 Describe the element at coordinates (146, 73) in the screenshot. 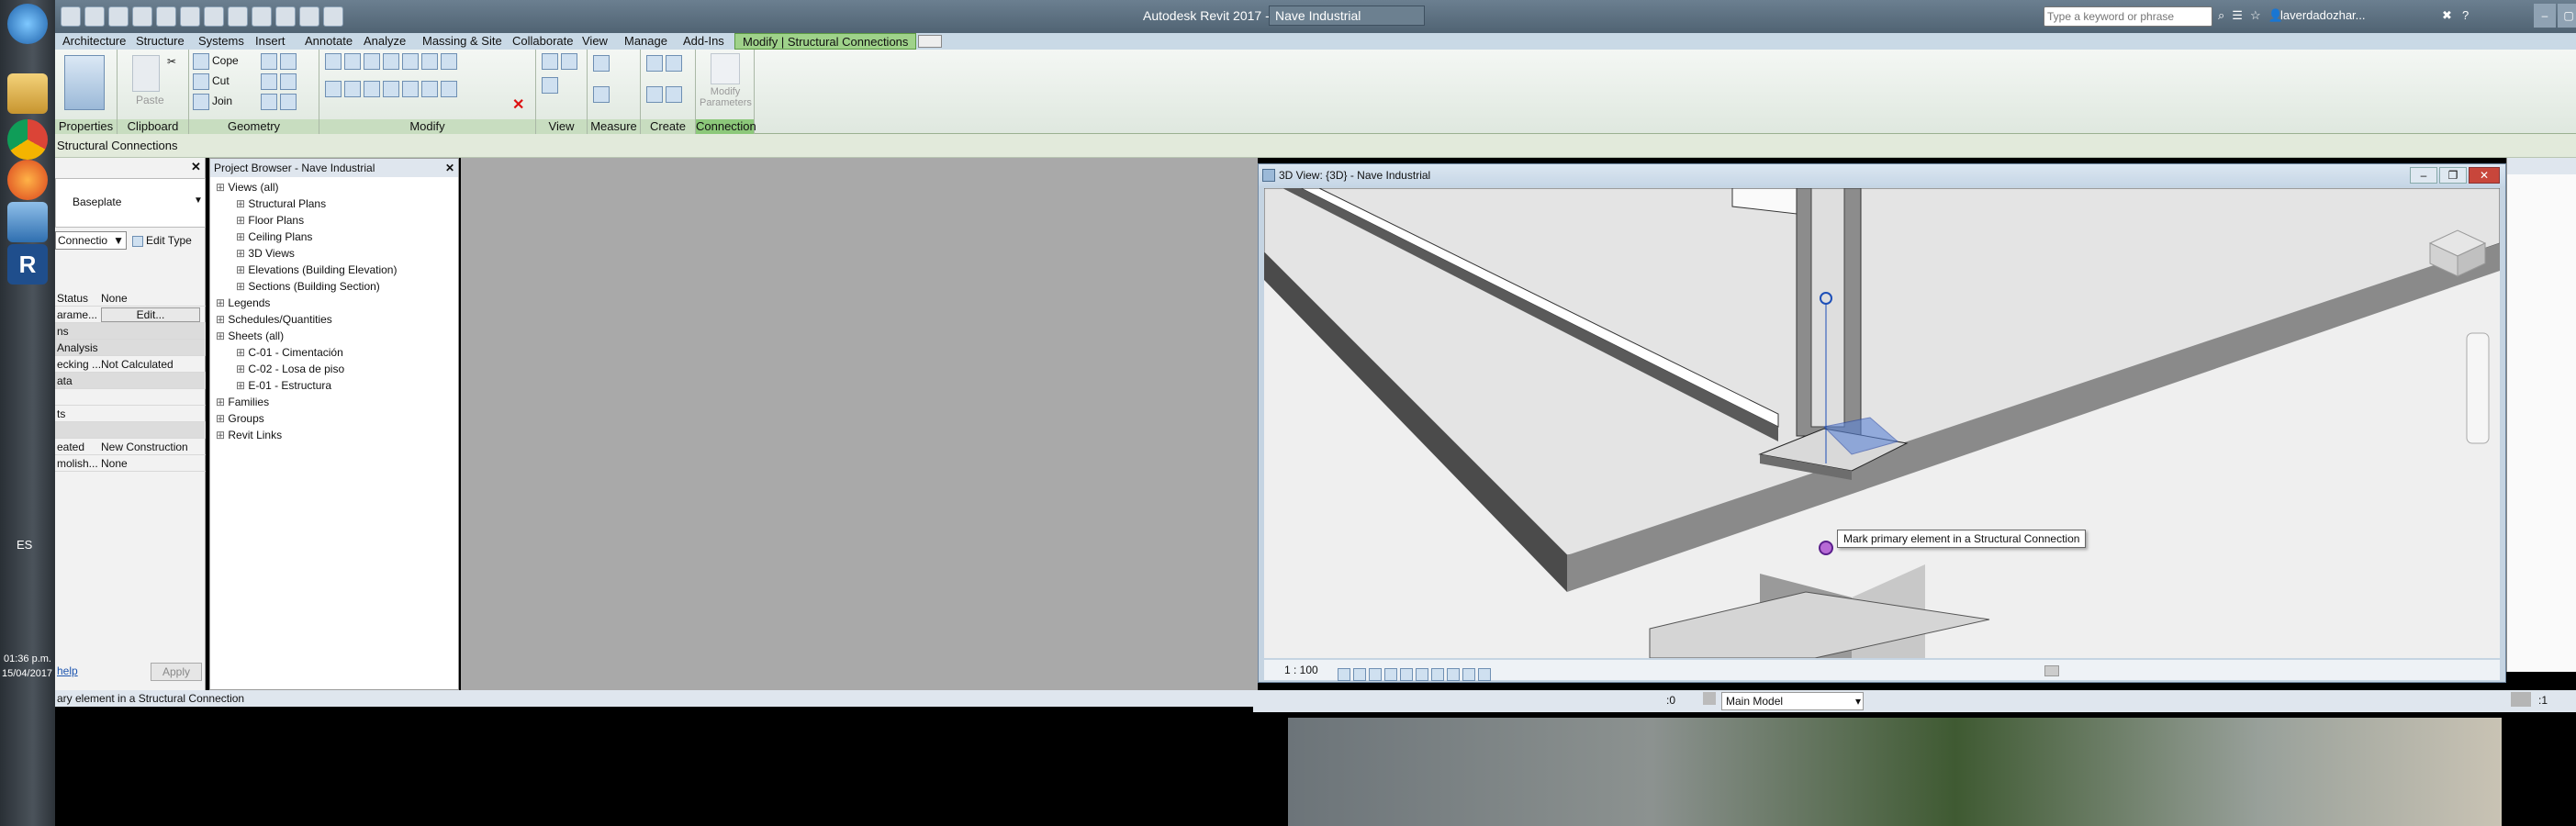

I see `paste-icon` at that location.